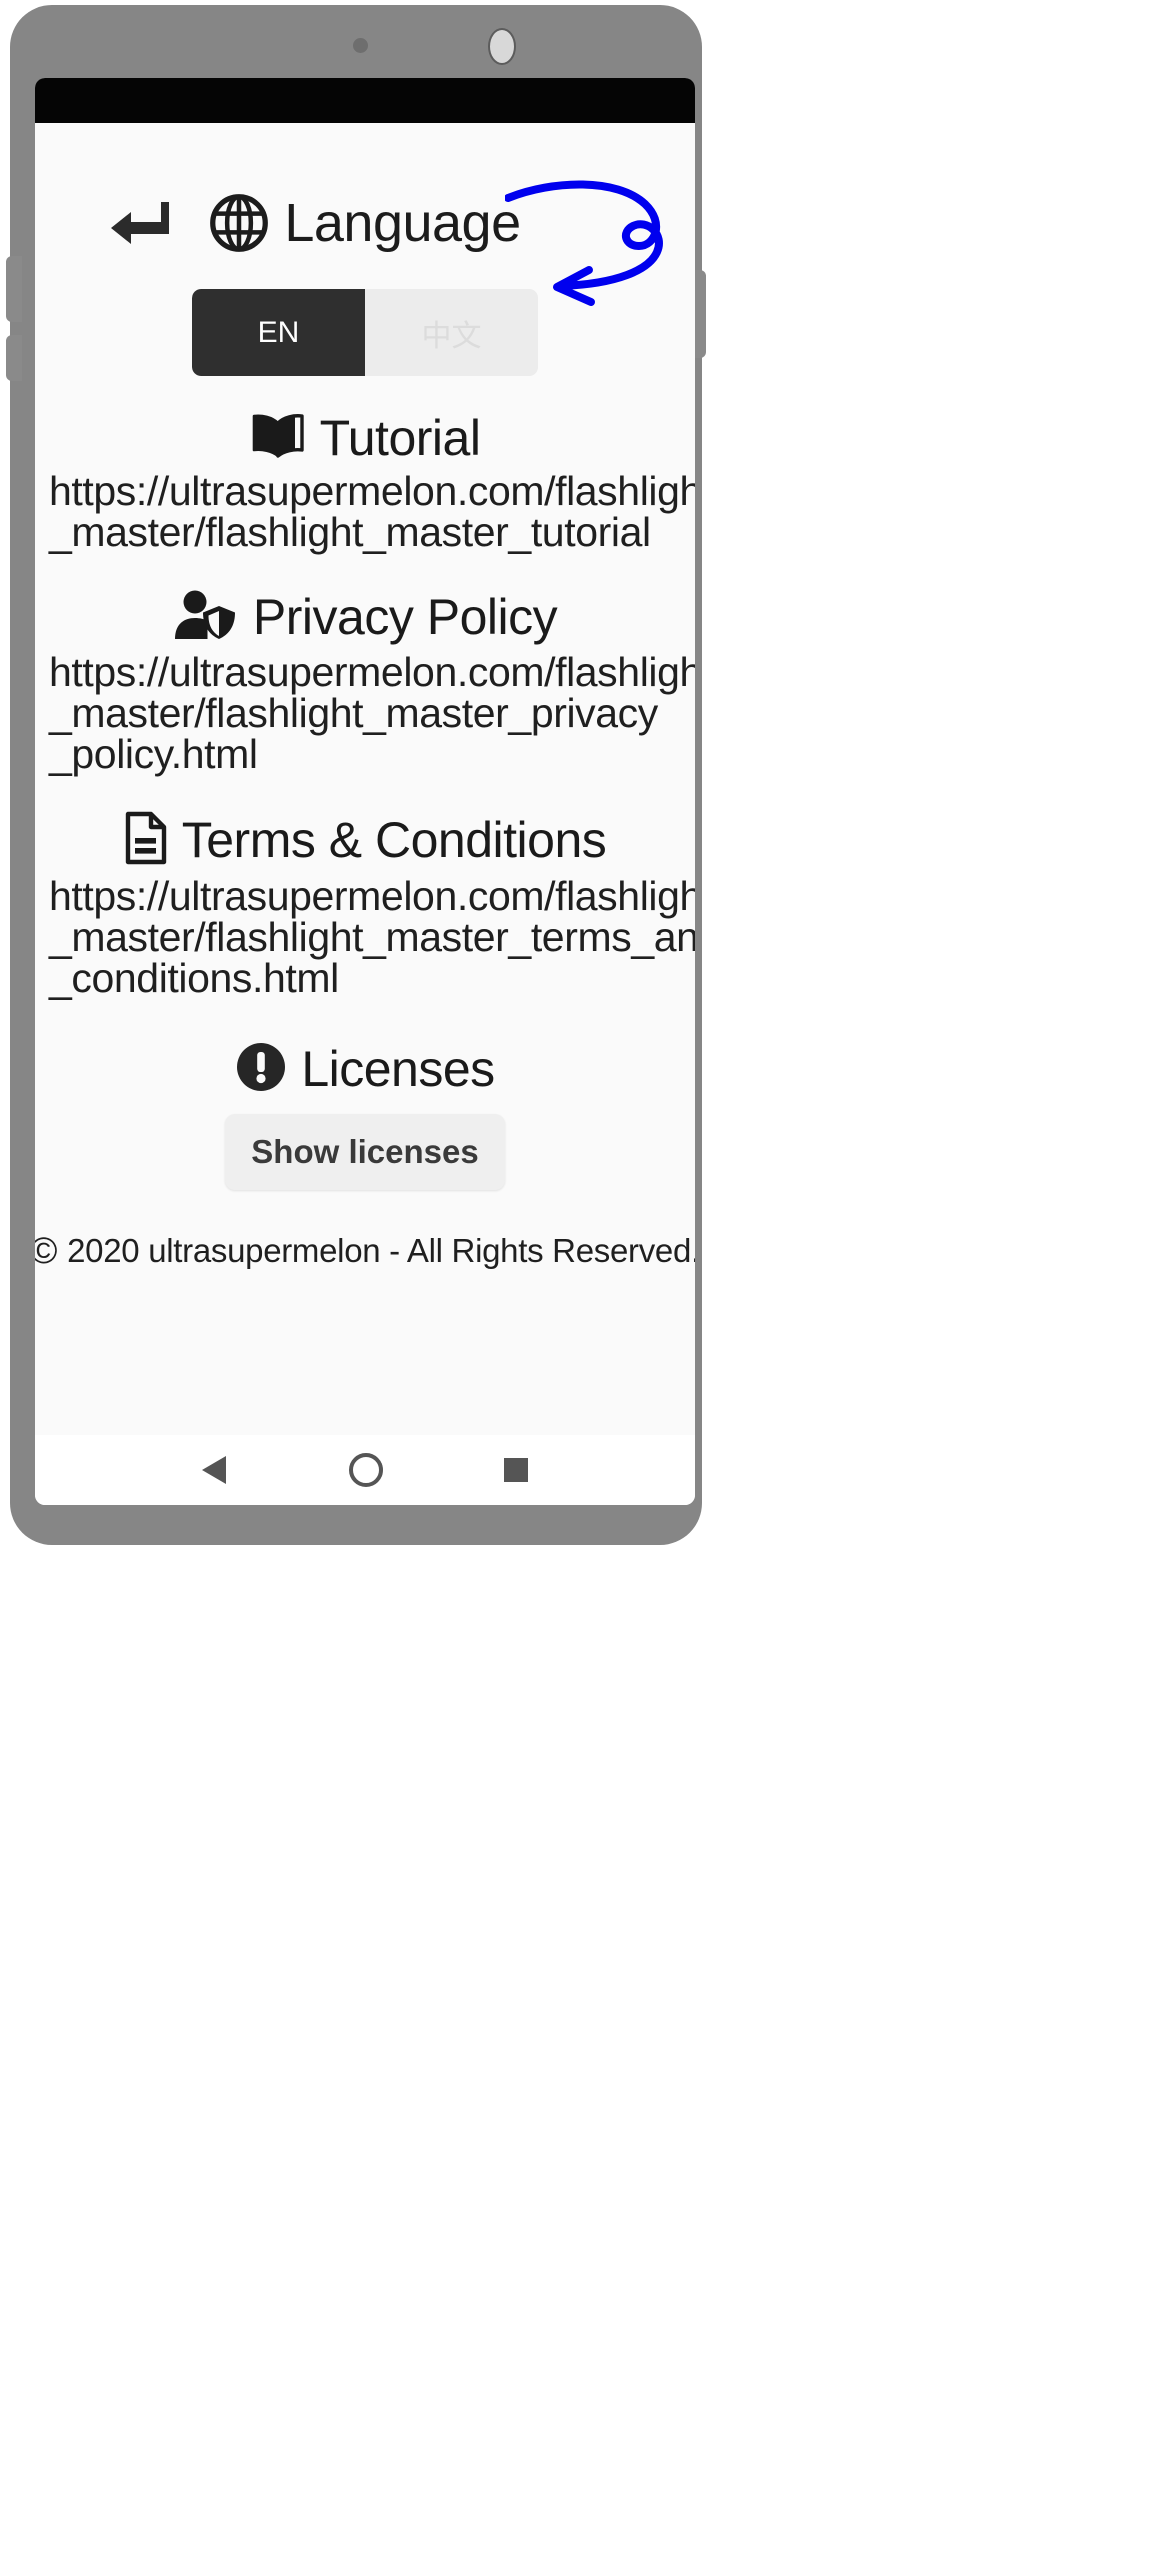 The height and width of the screenshot is (2564, 1150). What do you see at coordinates (398, 1068) in the screenshot?
I see `section-licenses-title: Licenses` at bounding box center [398, 1068].